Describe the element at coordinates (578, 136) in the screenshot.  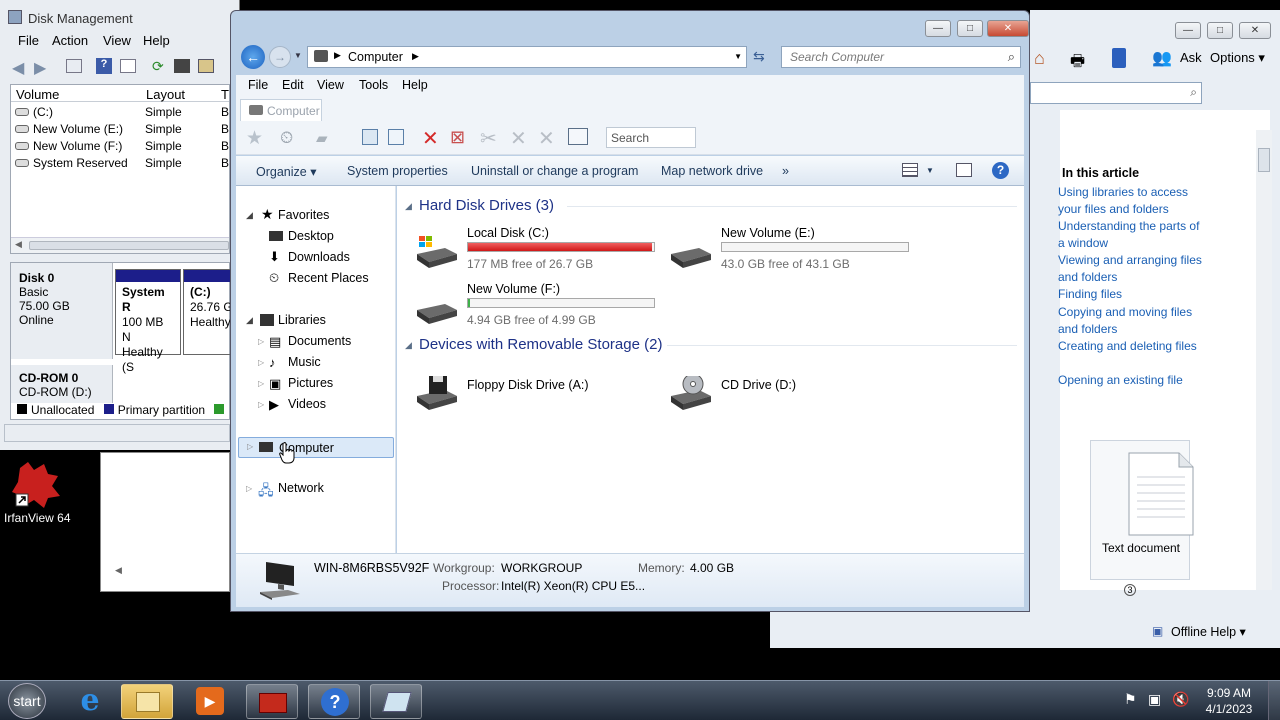
I see `view-grid-icon` at that location.